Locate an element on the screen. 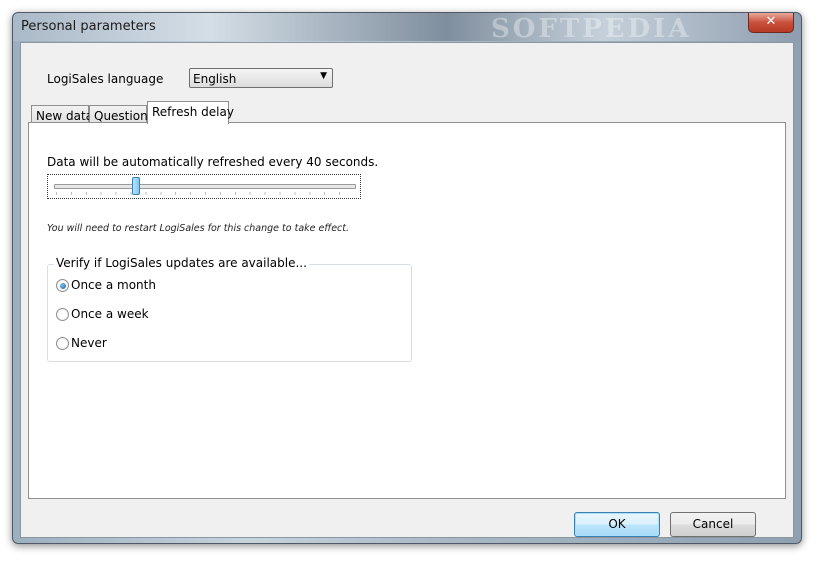 Image resolution: width=822 pixels, height=562 pixels. ok-button: OK is located at coordinates (617, 524).